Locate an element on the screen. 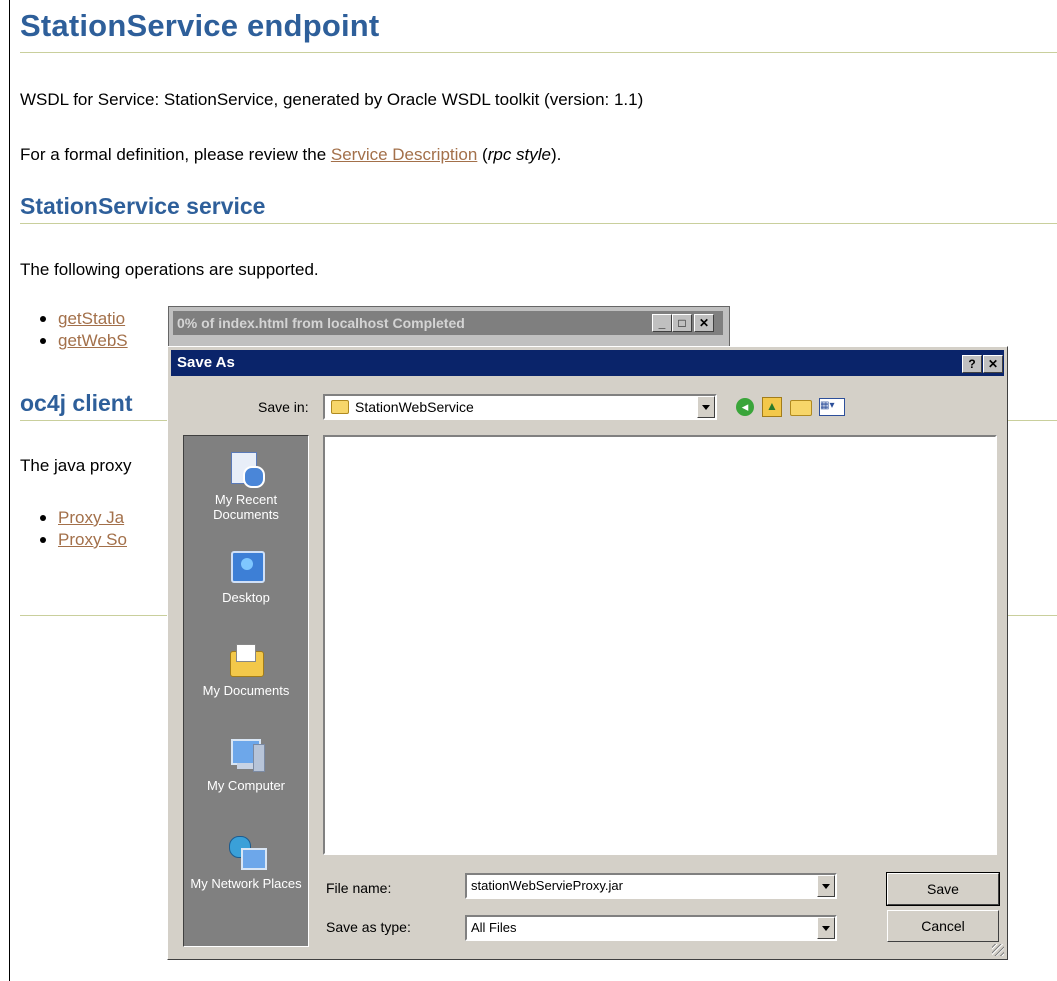 The width and height of the screenshot is (1057, 981). save-type-dropdown: All Files is located at coordinates (651, 928).